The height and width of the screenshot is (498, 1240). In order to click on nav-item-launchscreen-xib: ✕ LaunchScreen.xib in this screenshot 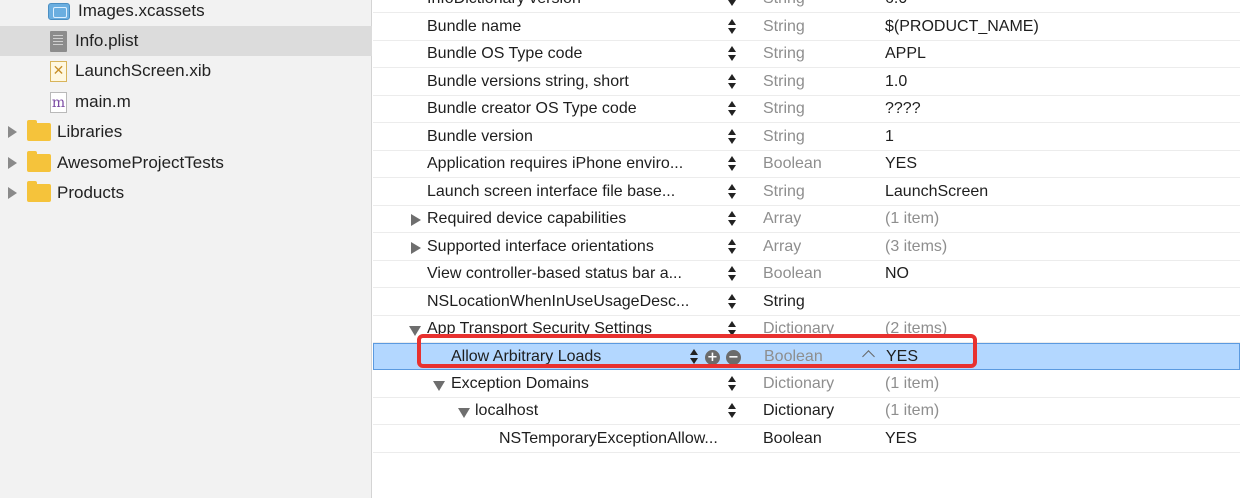, I will do `click(186, 71)`.